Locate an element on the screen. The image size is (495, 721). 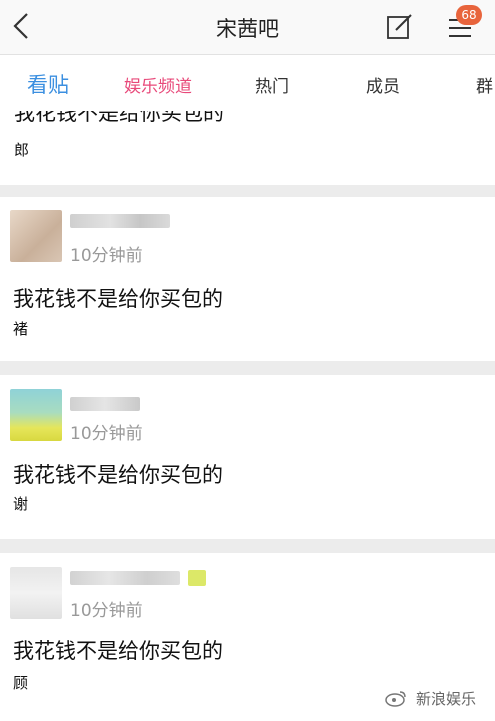
tab-entertainment: 娱乐频道 is located at coordinates (158, 84).